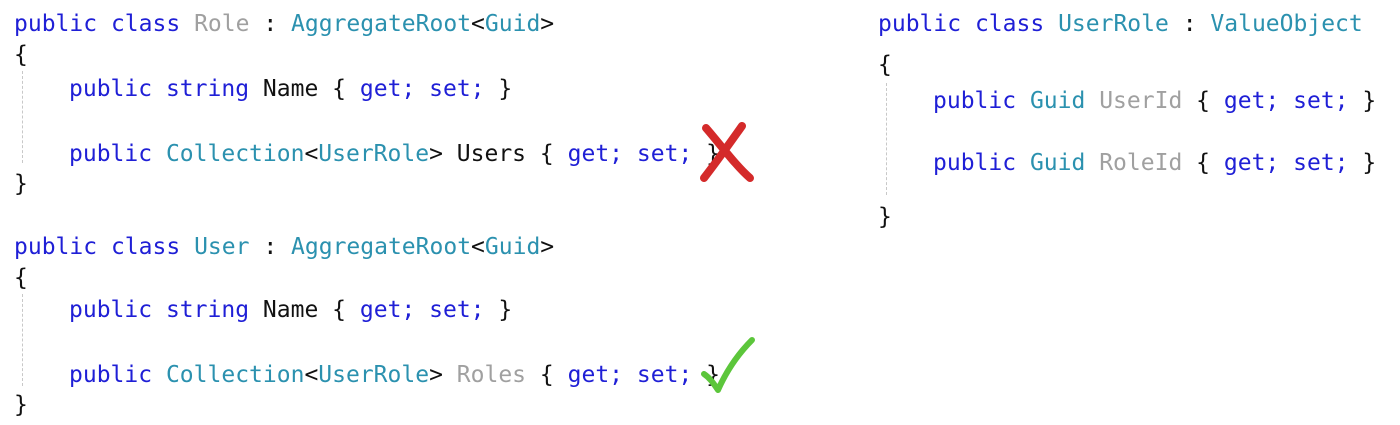  What do you see at coordinates (1286, 24) in the screenshot?
I see `base-type: ValueObject` at bounding box center [1286, 24].